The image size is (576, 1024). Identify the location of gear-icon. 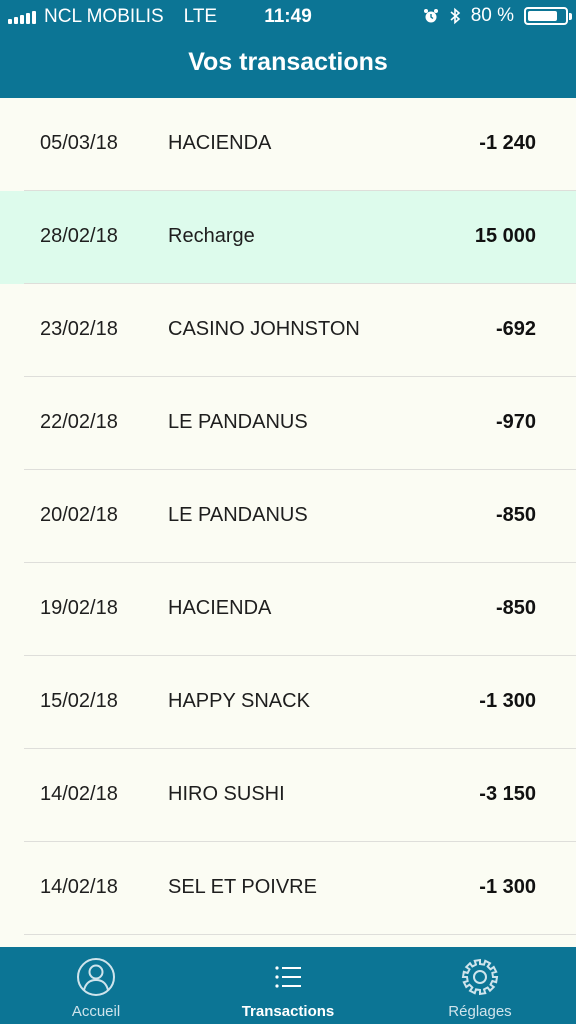
(480, 977).